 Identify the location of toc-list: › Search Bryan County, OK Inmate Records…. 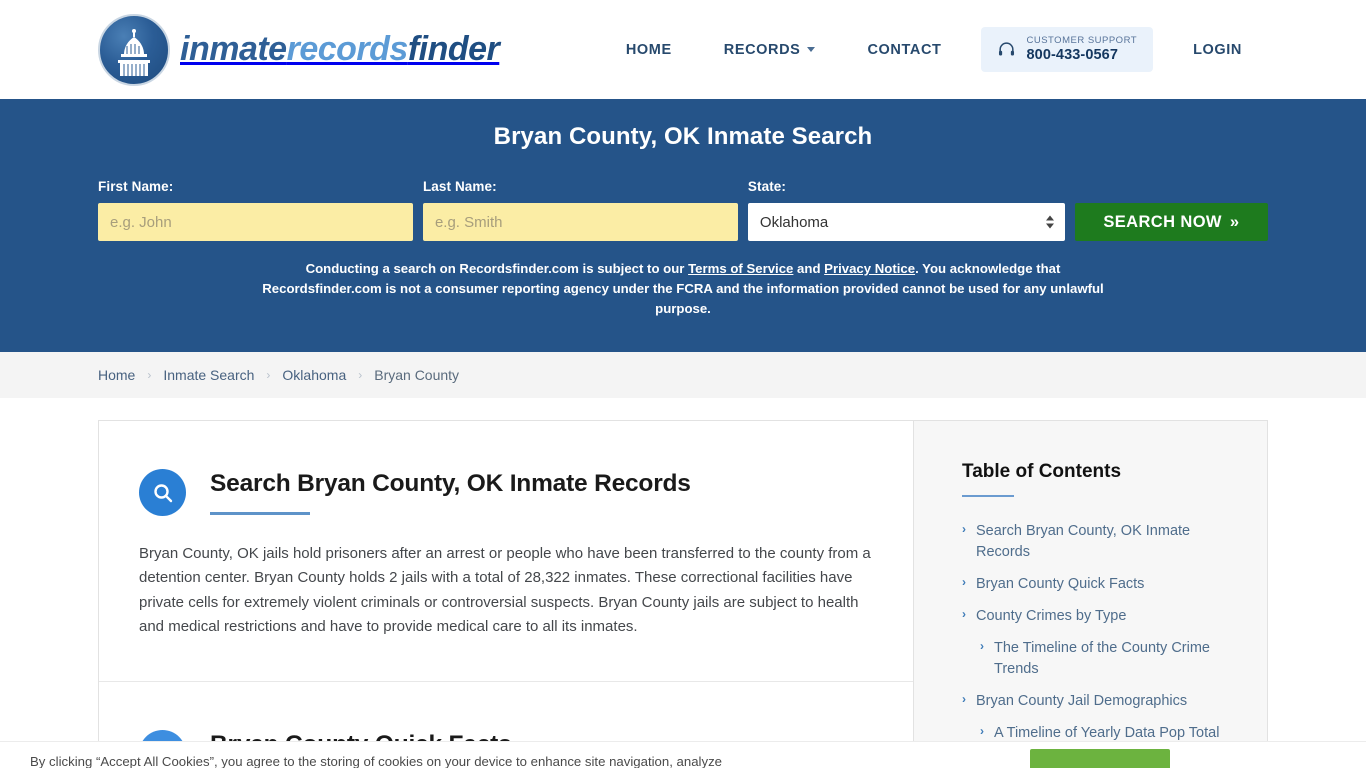
(1098, 644).